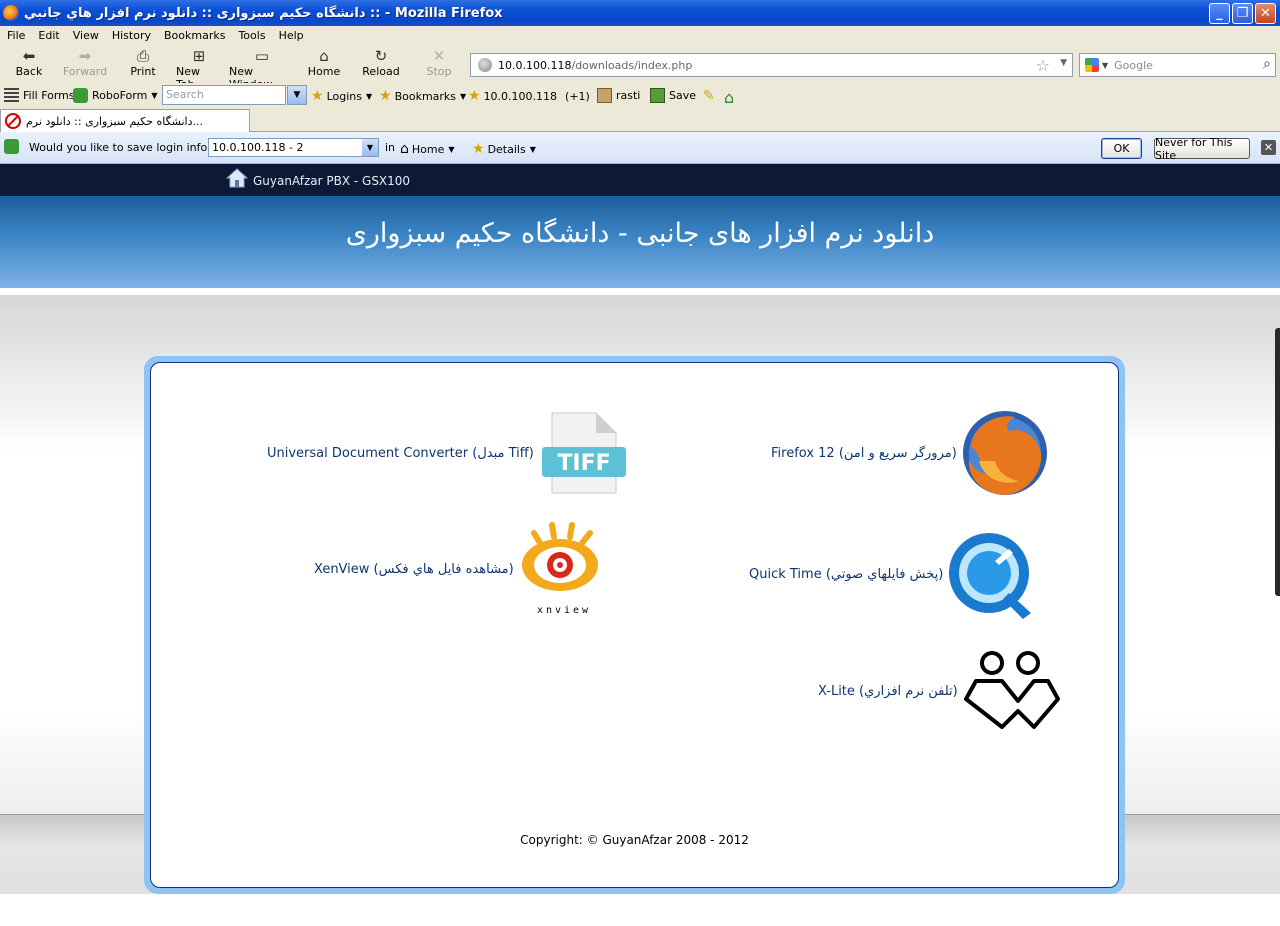 Image resolution: width=1280 pixels, height=926 pixels. I want to click on folder-home-button: ⌂ Home ▼, so click(427, 149).